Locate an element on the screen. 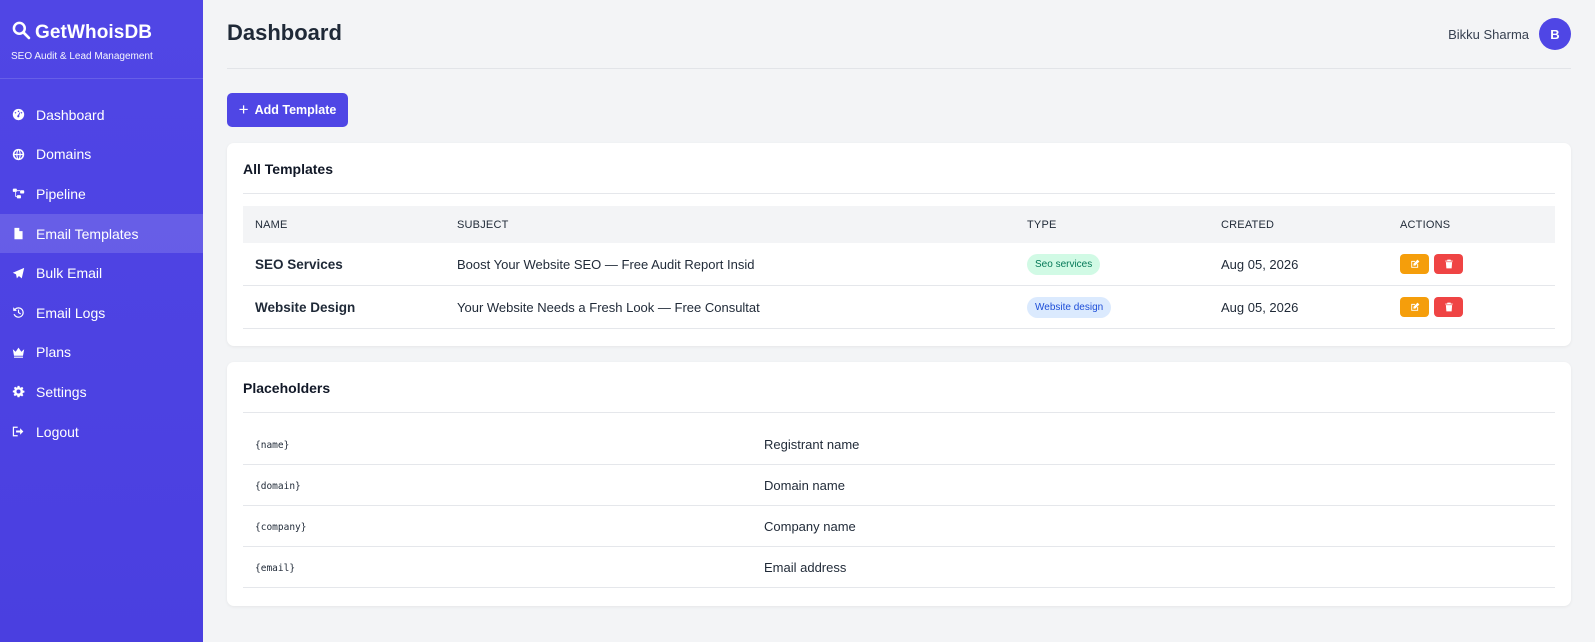 The image size is (1595, 642). paper-plane-icon is located at coordinates (18, 273).